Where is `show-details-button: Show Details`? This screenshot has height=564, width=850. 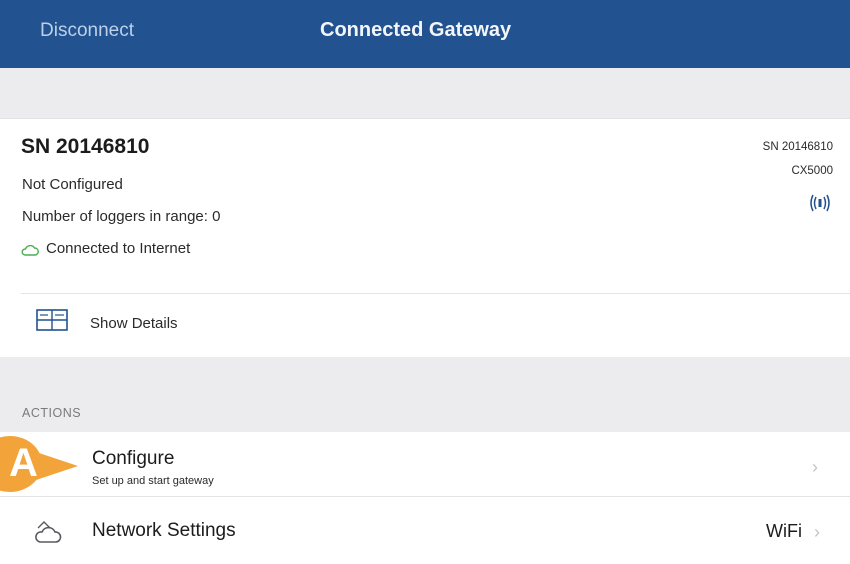
show-details-button: Show Details is located at coordinates (134, 323).